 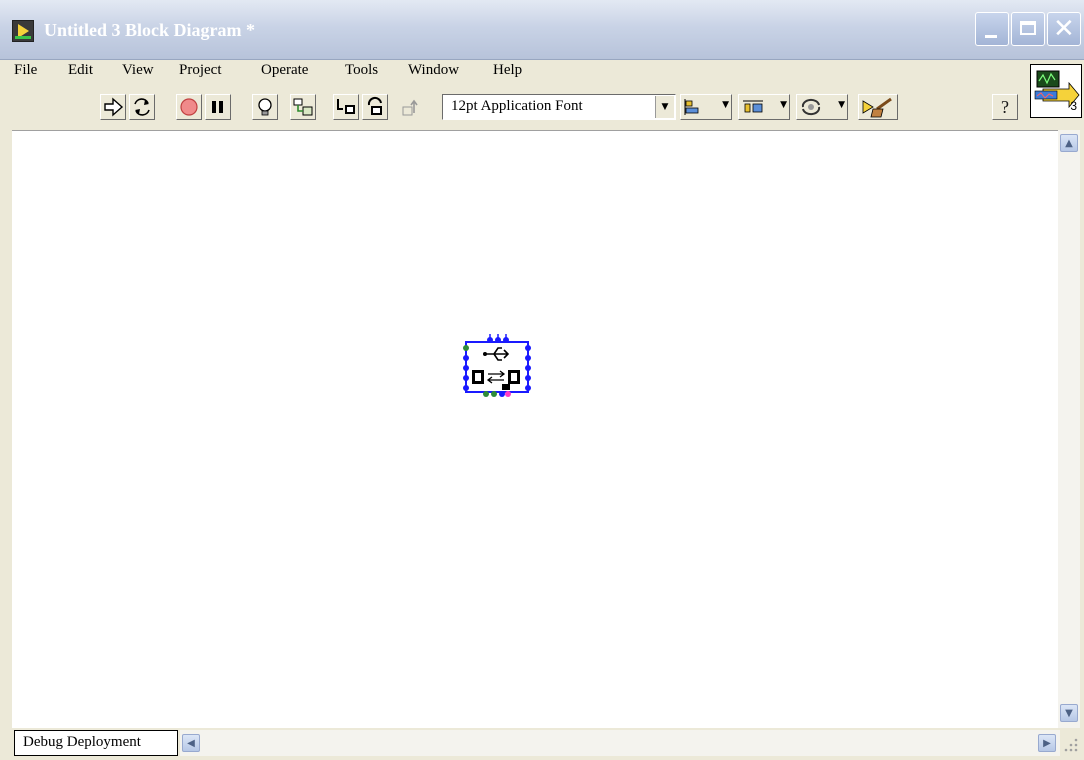 I want to click on menu-help: Help, so click(x=507, y=70).